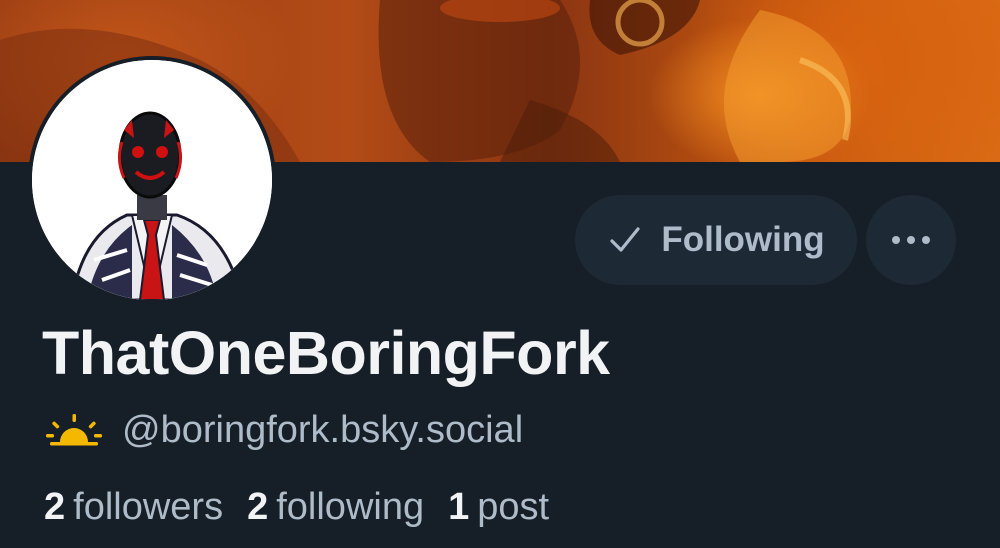 The height and width of the screenshot is (548, 1000). I want to click on avatar-image, so click(152, 180).